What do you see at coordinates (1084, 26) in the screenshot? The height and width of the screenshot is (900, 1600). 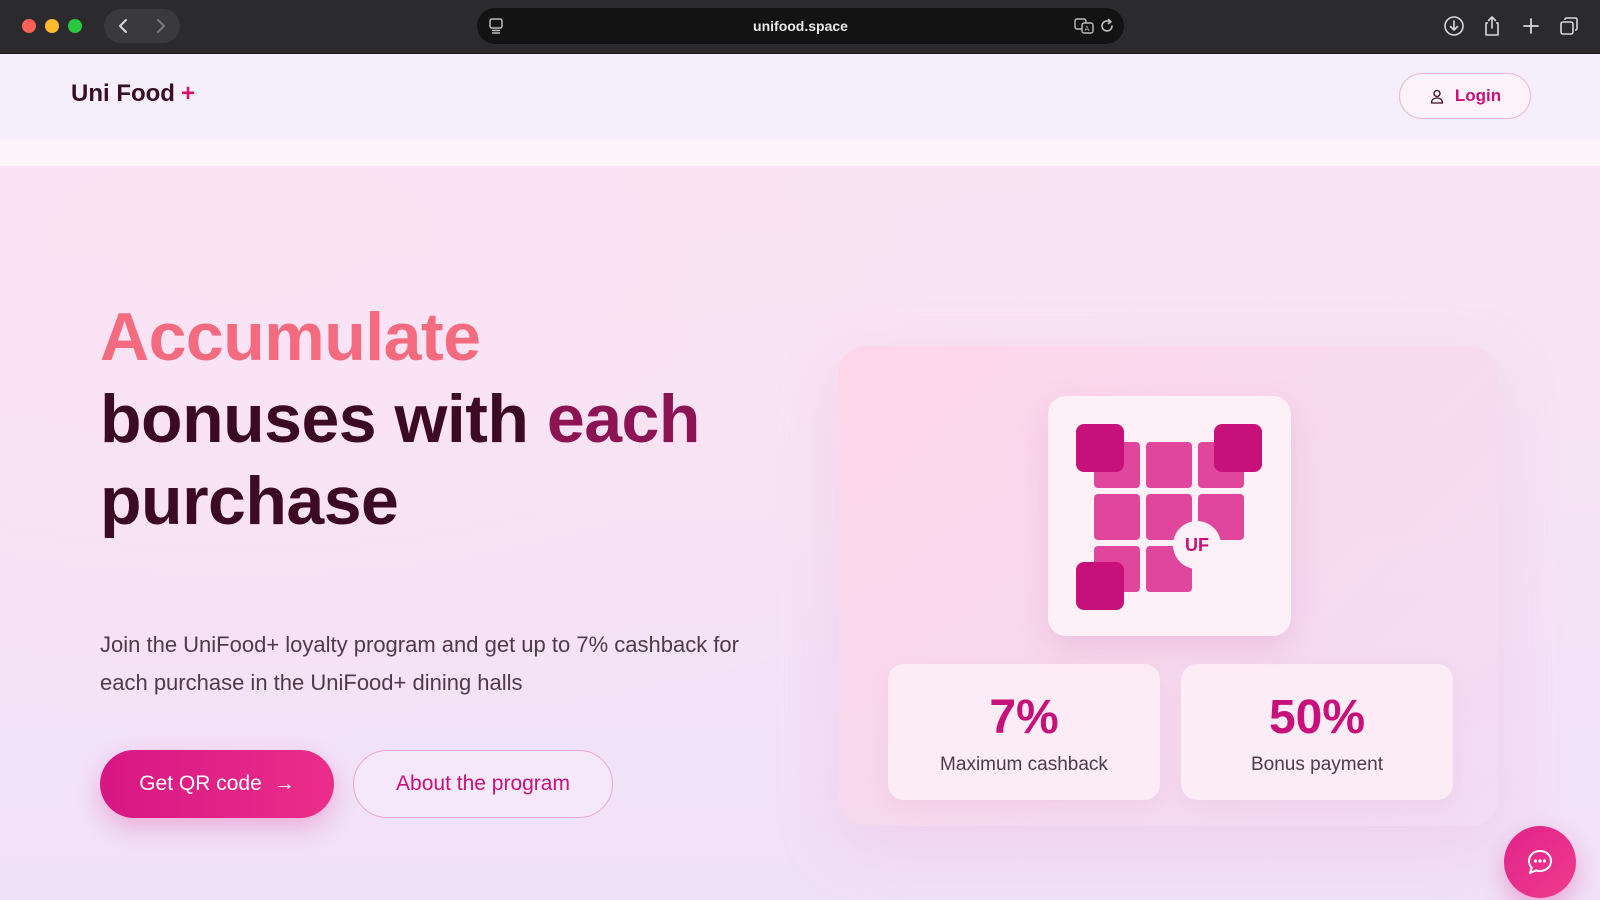 I see `translate-icon: A` at bounding box center [1084, 26].